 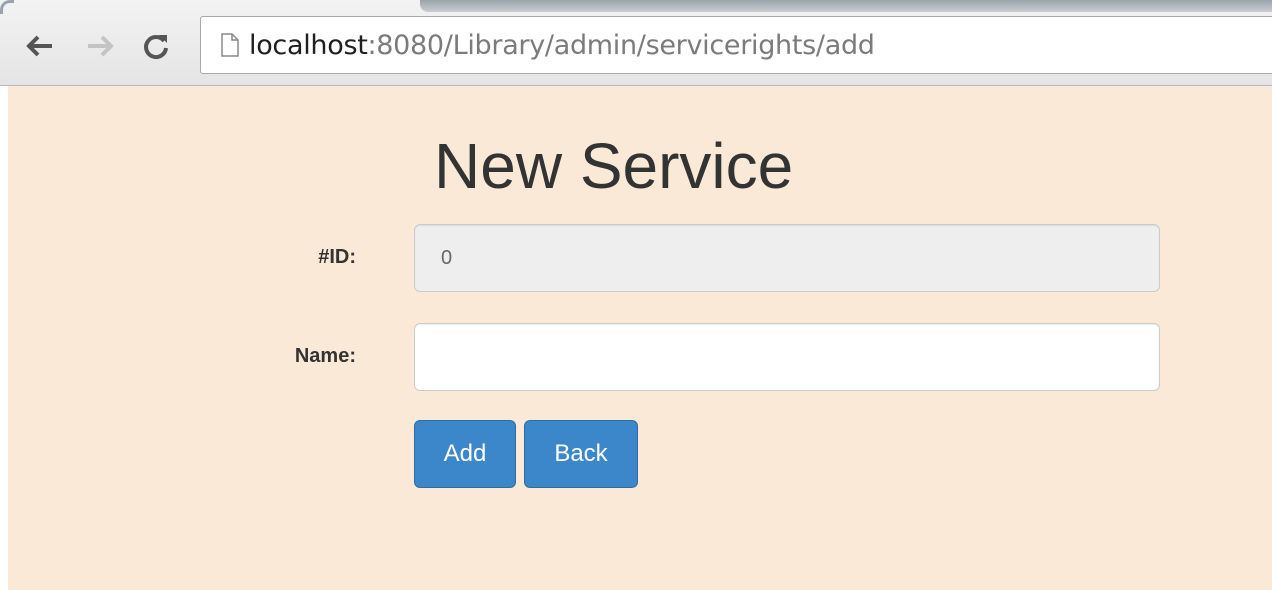 What do you see at coordinates (465, 454) in the screenshot?
I see `add-button: Add` at bounding box center [465, 454].